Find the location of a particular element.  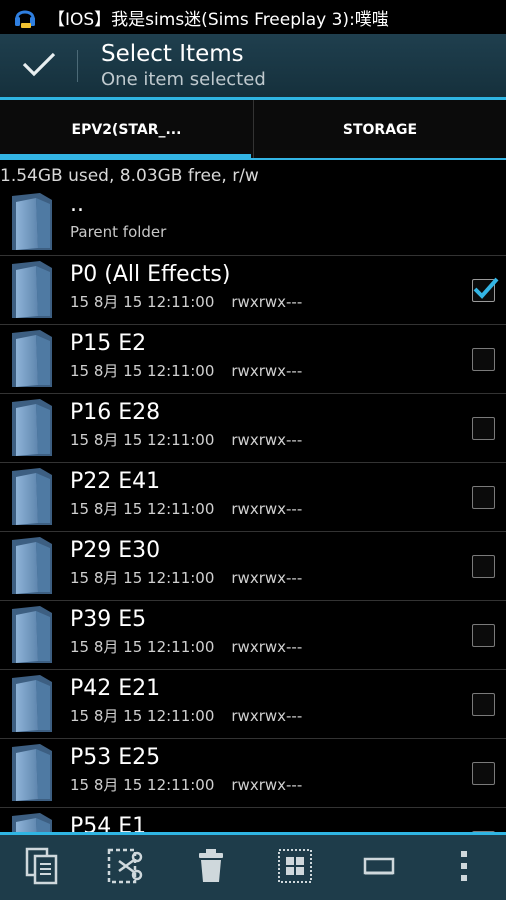

delete-button is located at coordinates (211, 868).